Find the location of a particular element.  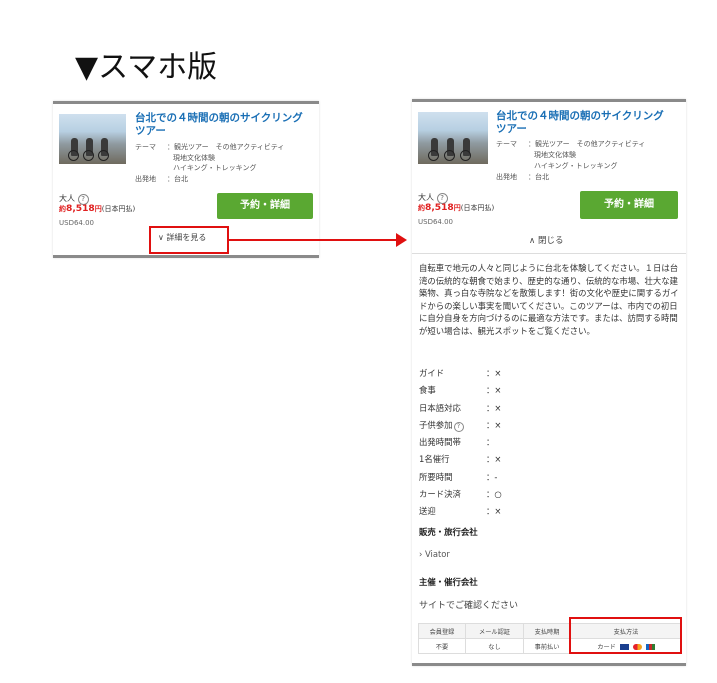

spec-row-departure-time: 出発時間帯 ： is located at coordinates (460, 444).